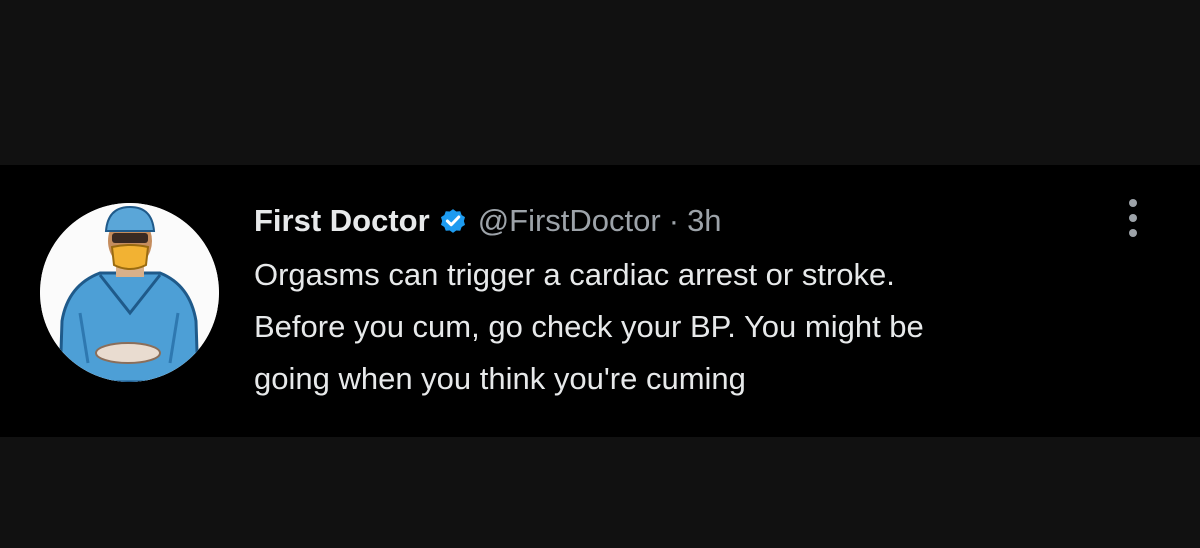 The width and height of the screenshot is (1200, 548). I want to click on author-display-name: First Doctor, so click(342, 221).